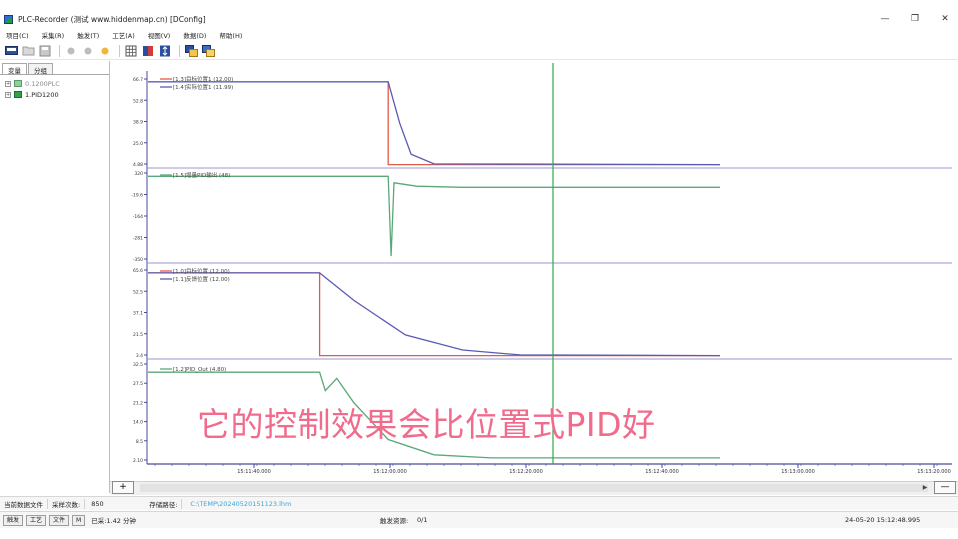 The height and width of the screenshot is (539, 958). I want to click on tab-groups: 分组, so click(40, 69).